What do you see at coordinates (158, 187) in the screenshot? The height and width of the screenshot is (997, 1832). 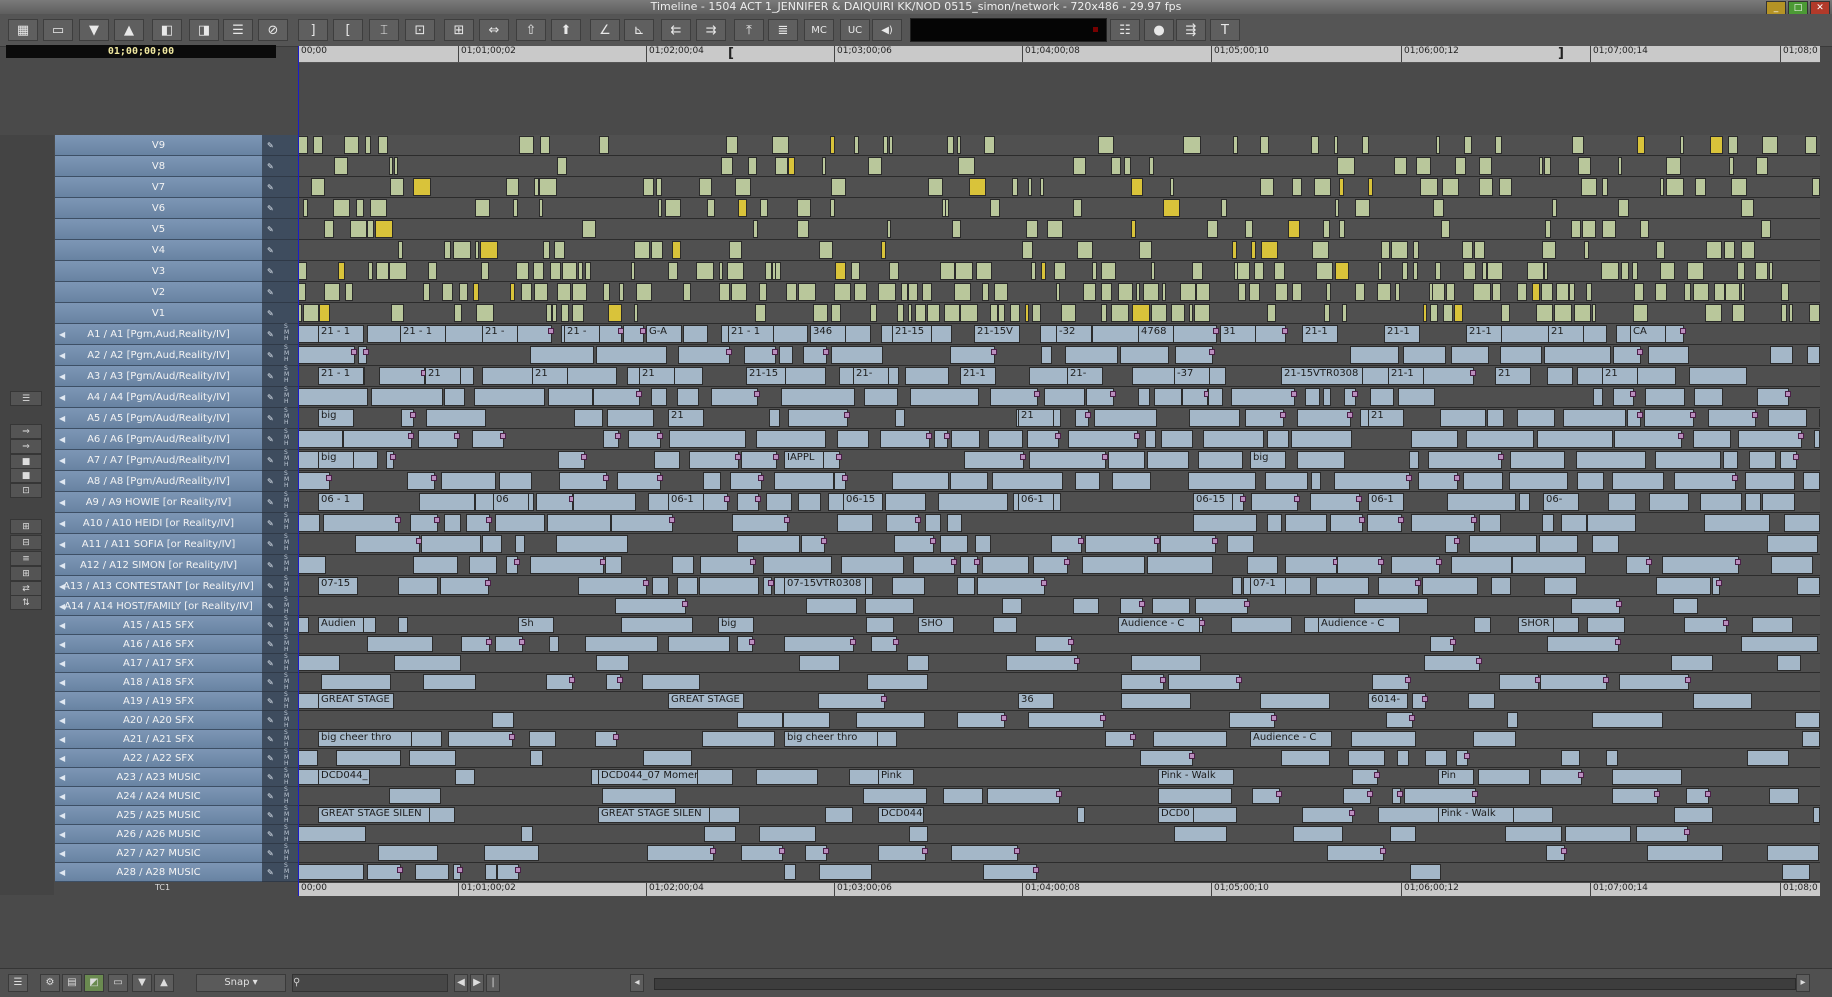 I see `track-header: V7` at bounding box center [158, 187].